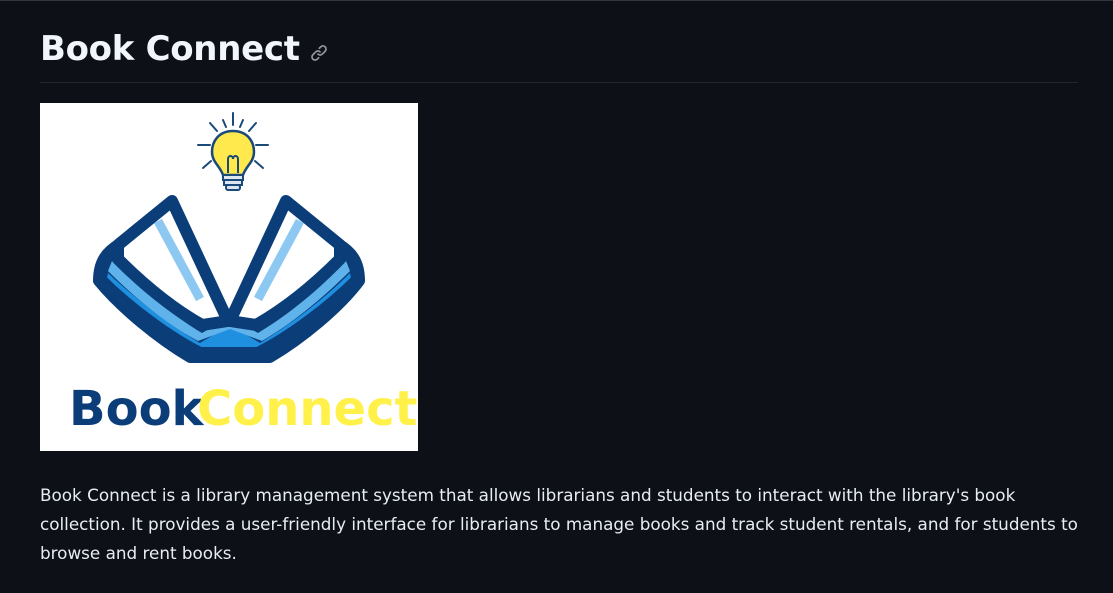 The height and width of the screenshot is (593, 1113). What do you see at coordinates (559, 82) in the screenshot?
I see `heading-divider` at bounding box center [559, 82].